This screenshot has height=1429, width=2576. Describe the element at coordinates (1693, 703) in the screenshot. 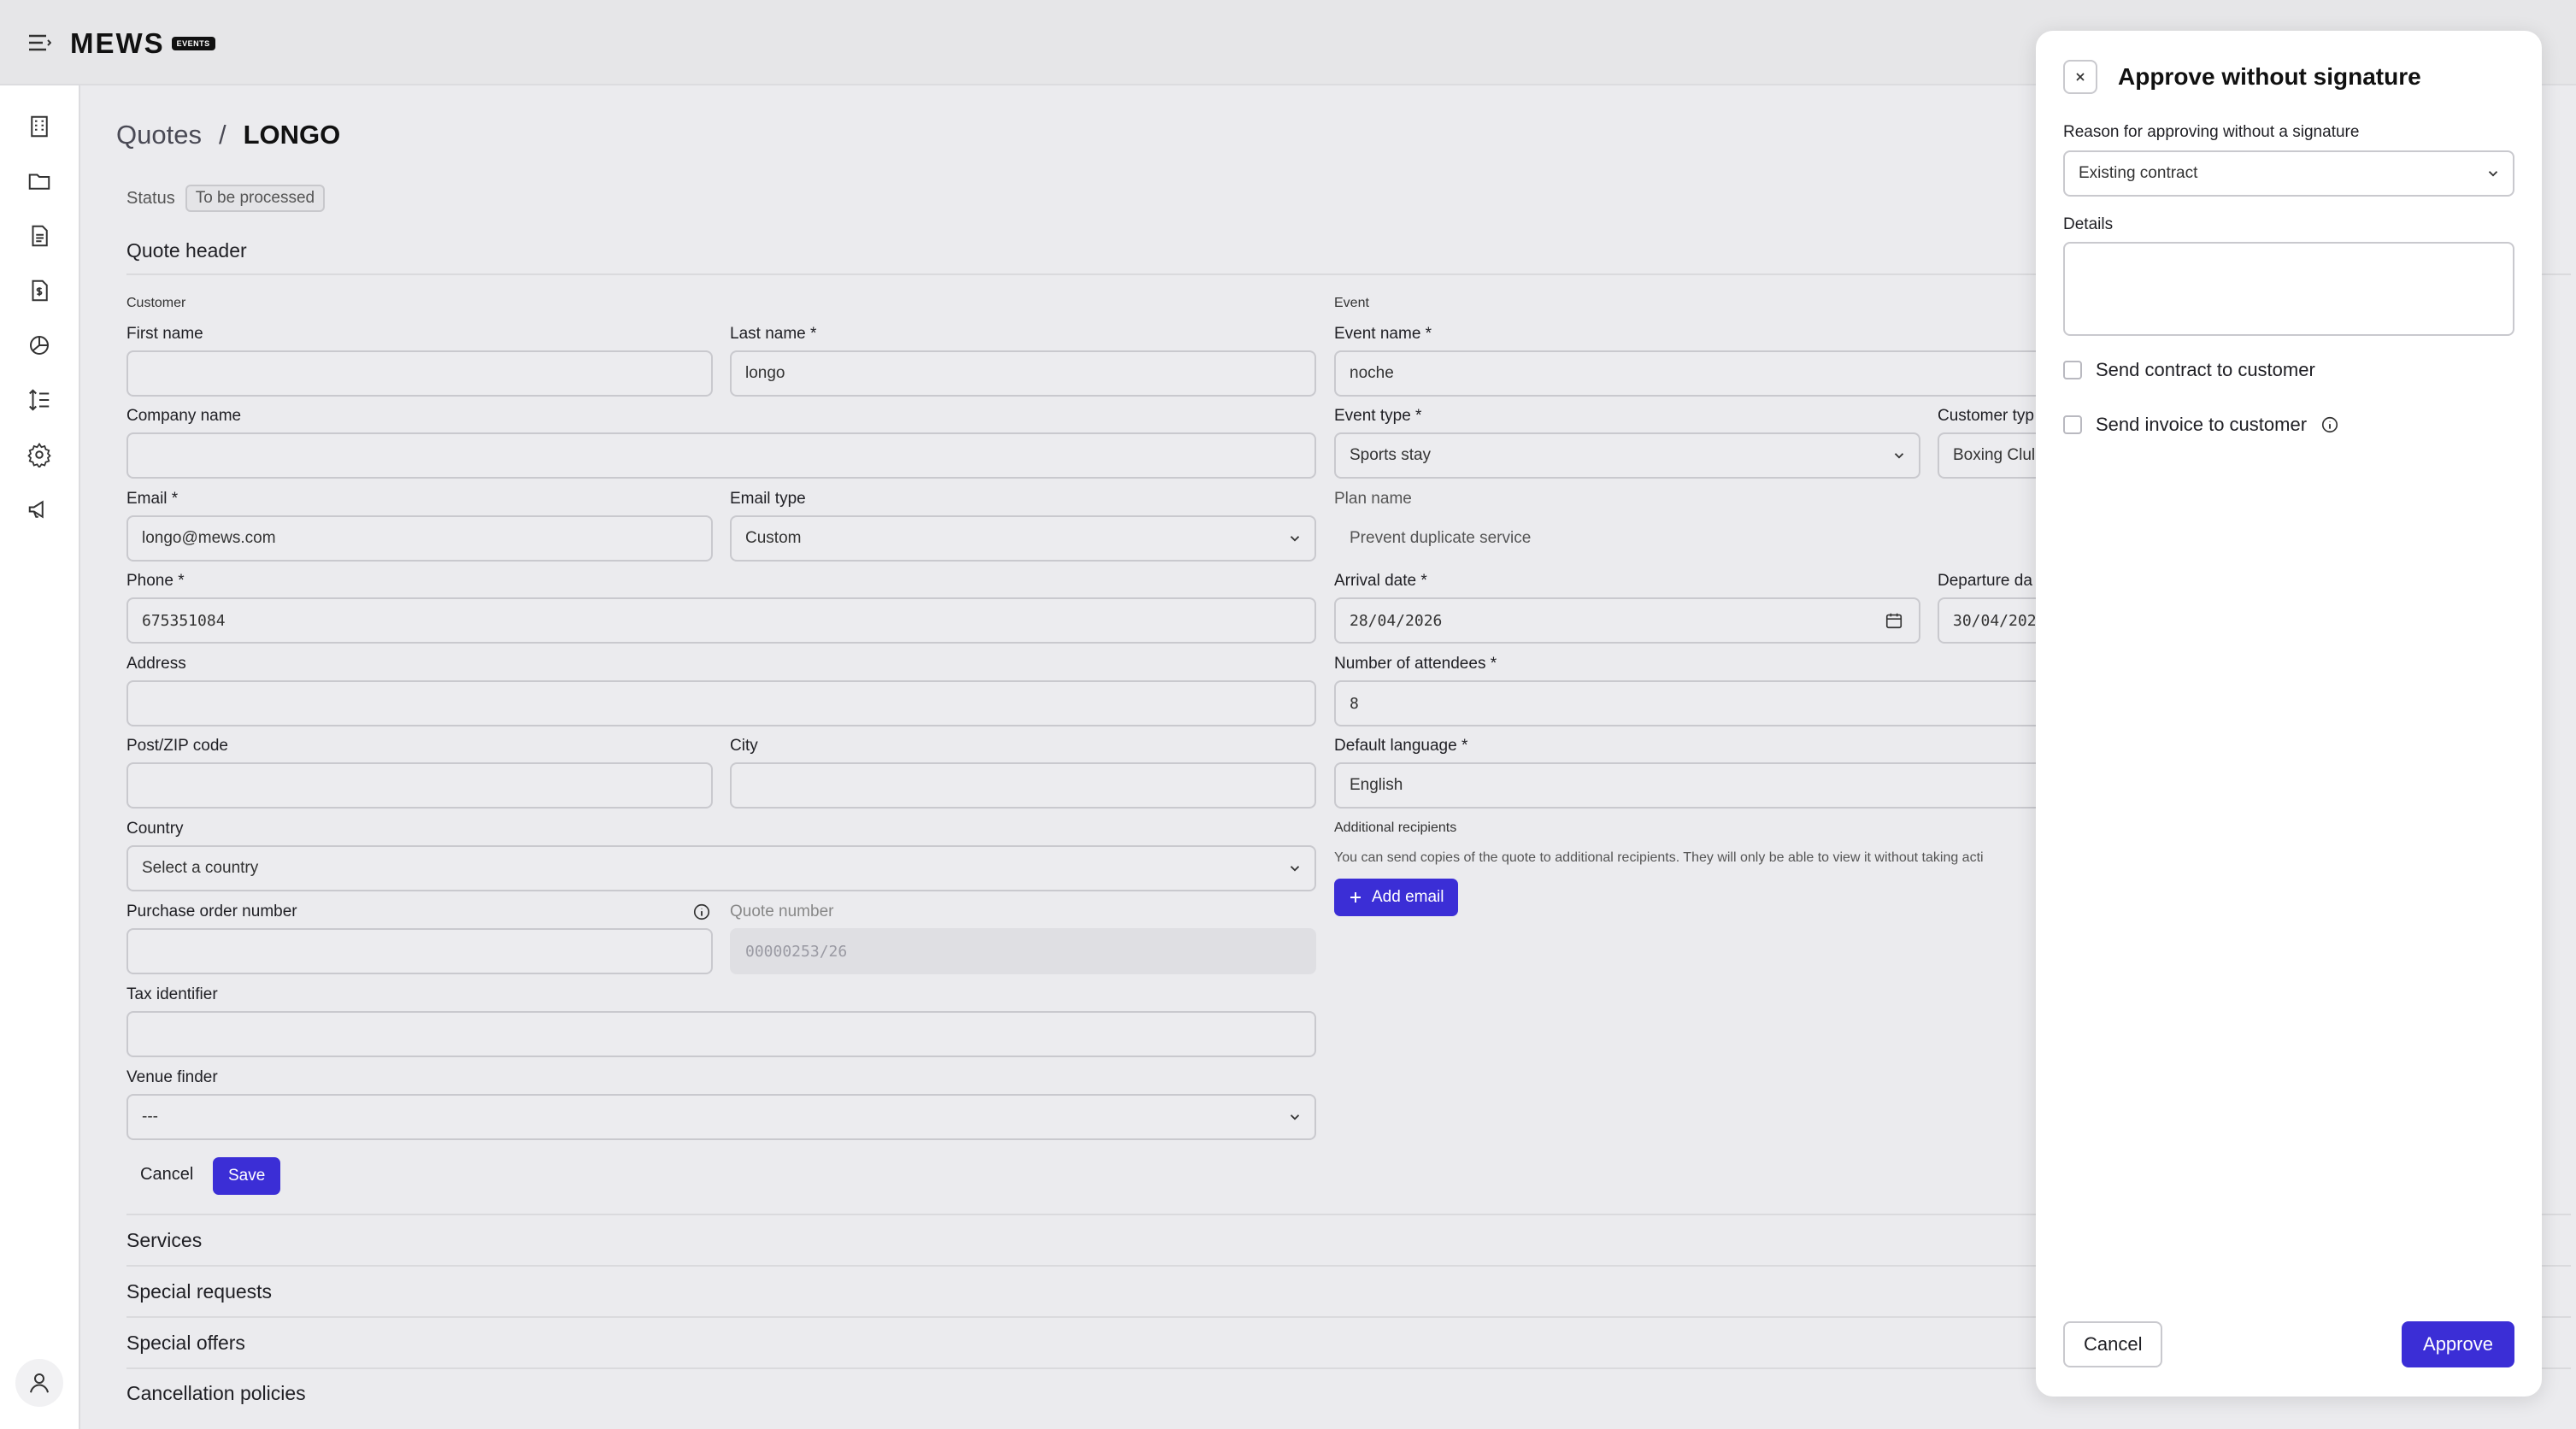

I see `attendees-input: 8` at that location.